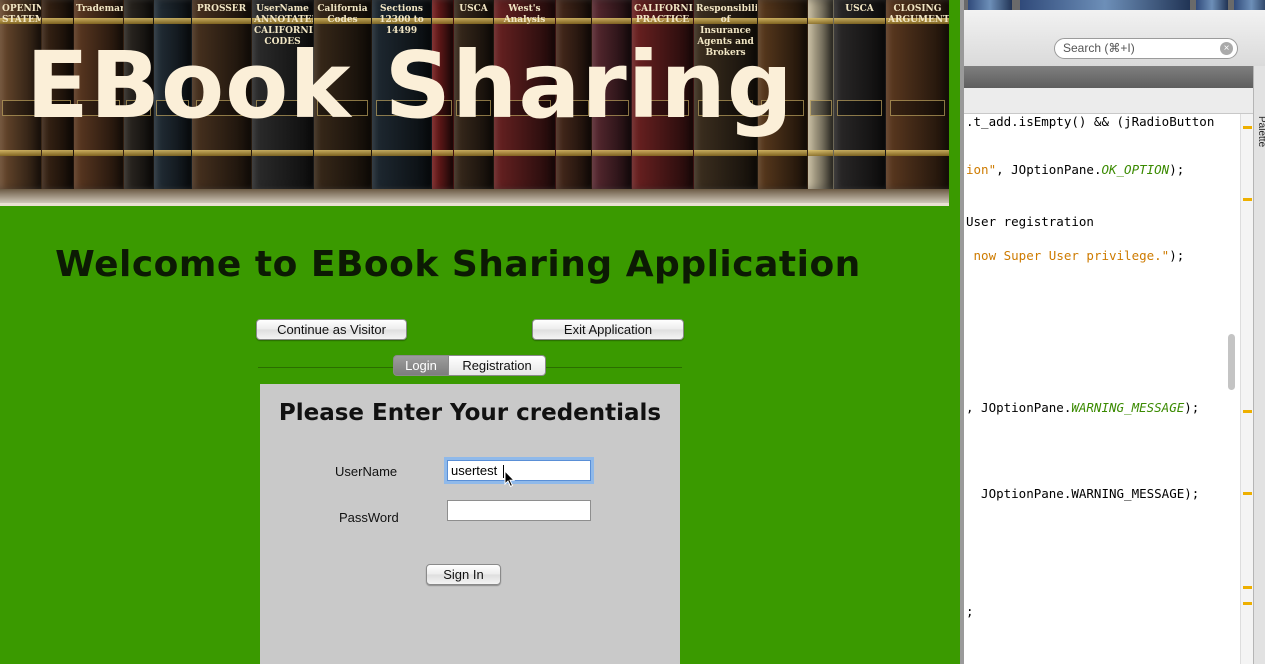  Describe the element at coordinates (970, 611) in the screenshot. I see `code-line: ;` at that location.